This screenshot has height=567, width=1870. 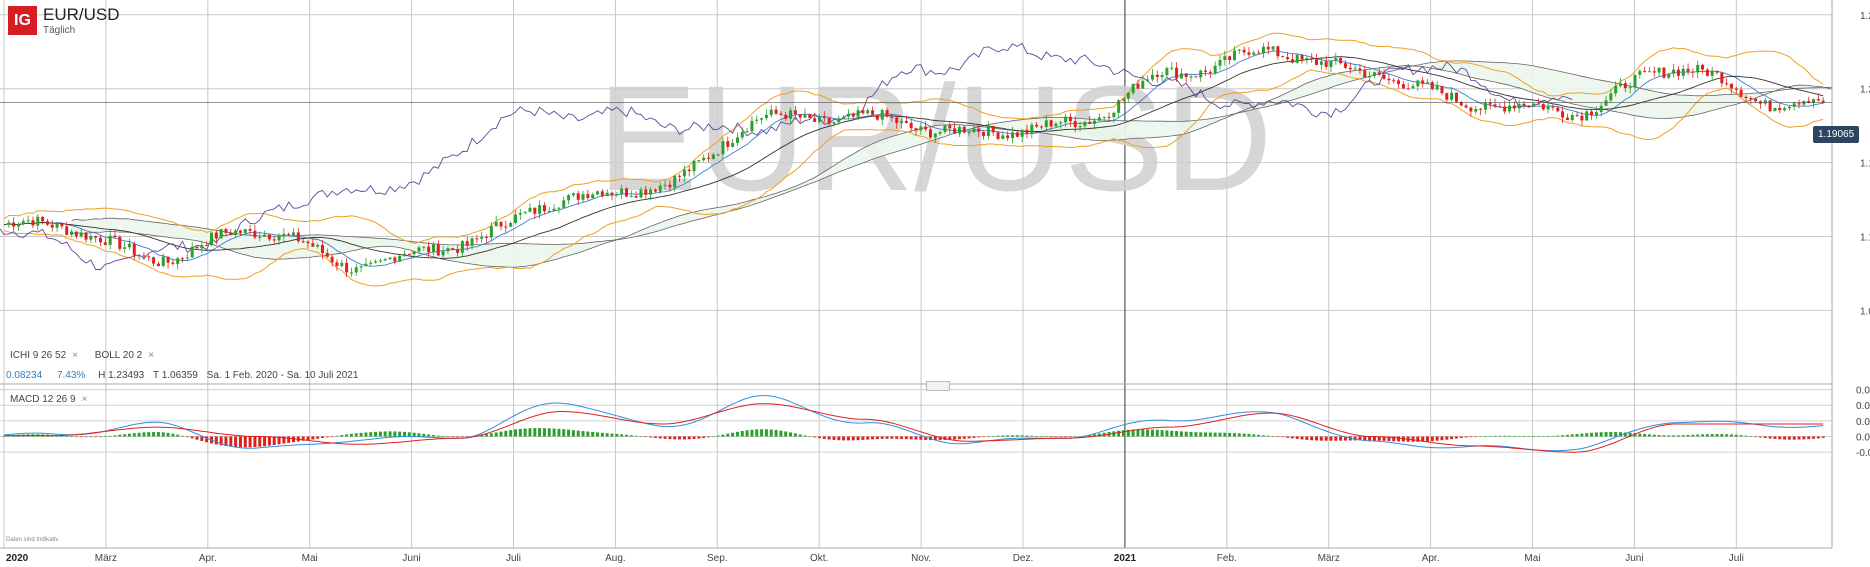 What do you see at coordinates (75, 355) in the screenshot?
I see `remove-ichimoku-icon: ×` at bounding box center [75, 355].